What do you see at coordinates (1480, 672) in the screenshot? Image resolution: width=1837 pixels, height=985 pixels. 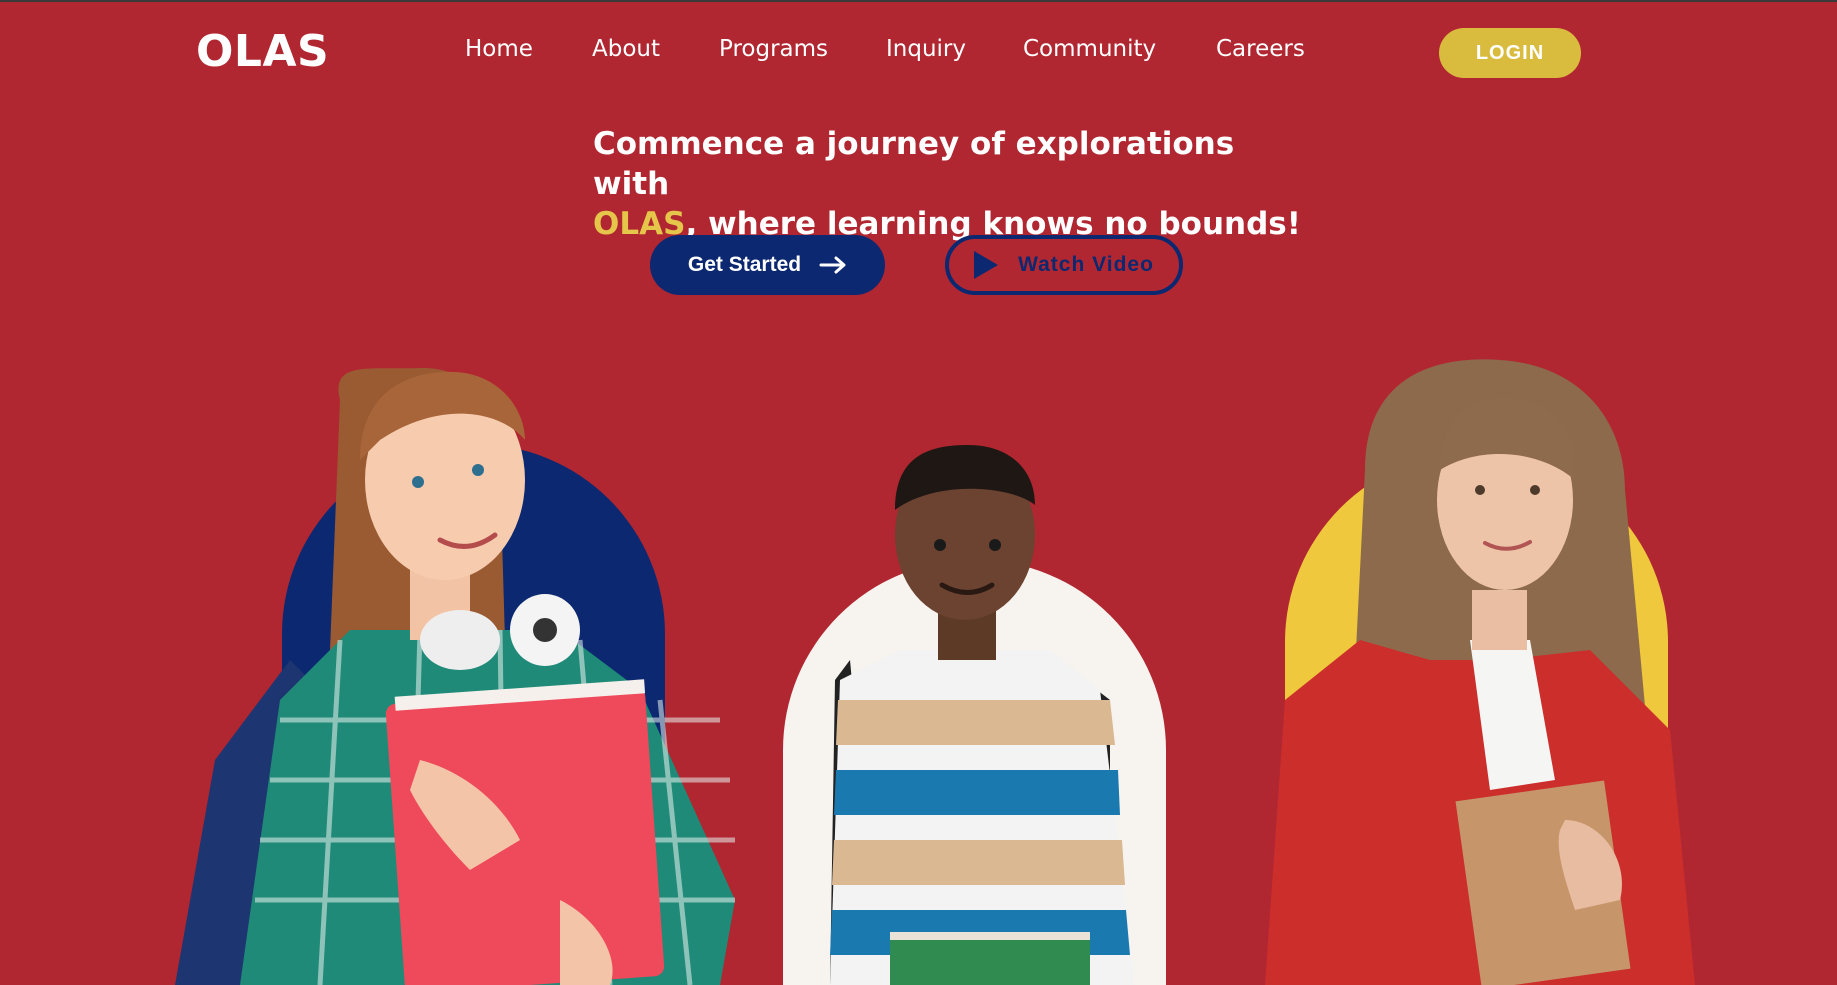 I see `student-photo-right` at bounding box center [1480, 672].